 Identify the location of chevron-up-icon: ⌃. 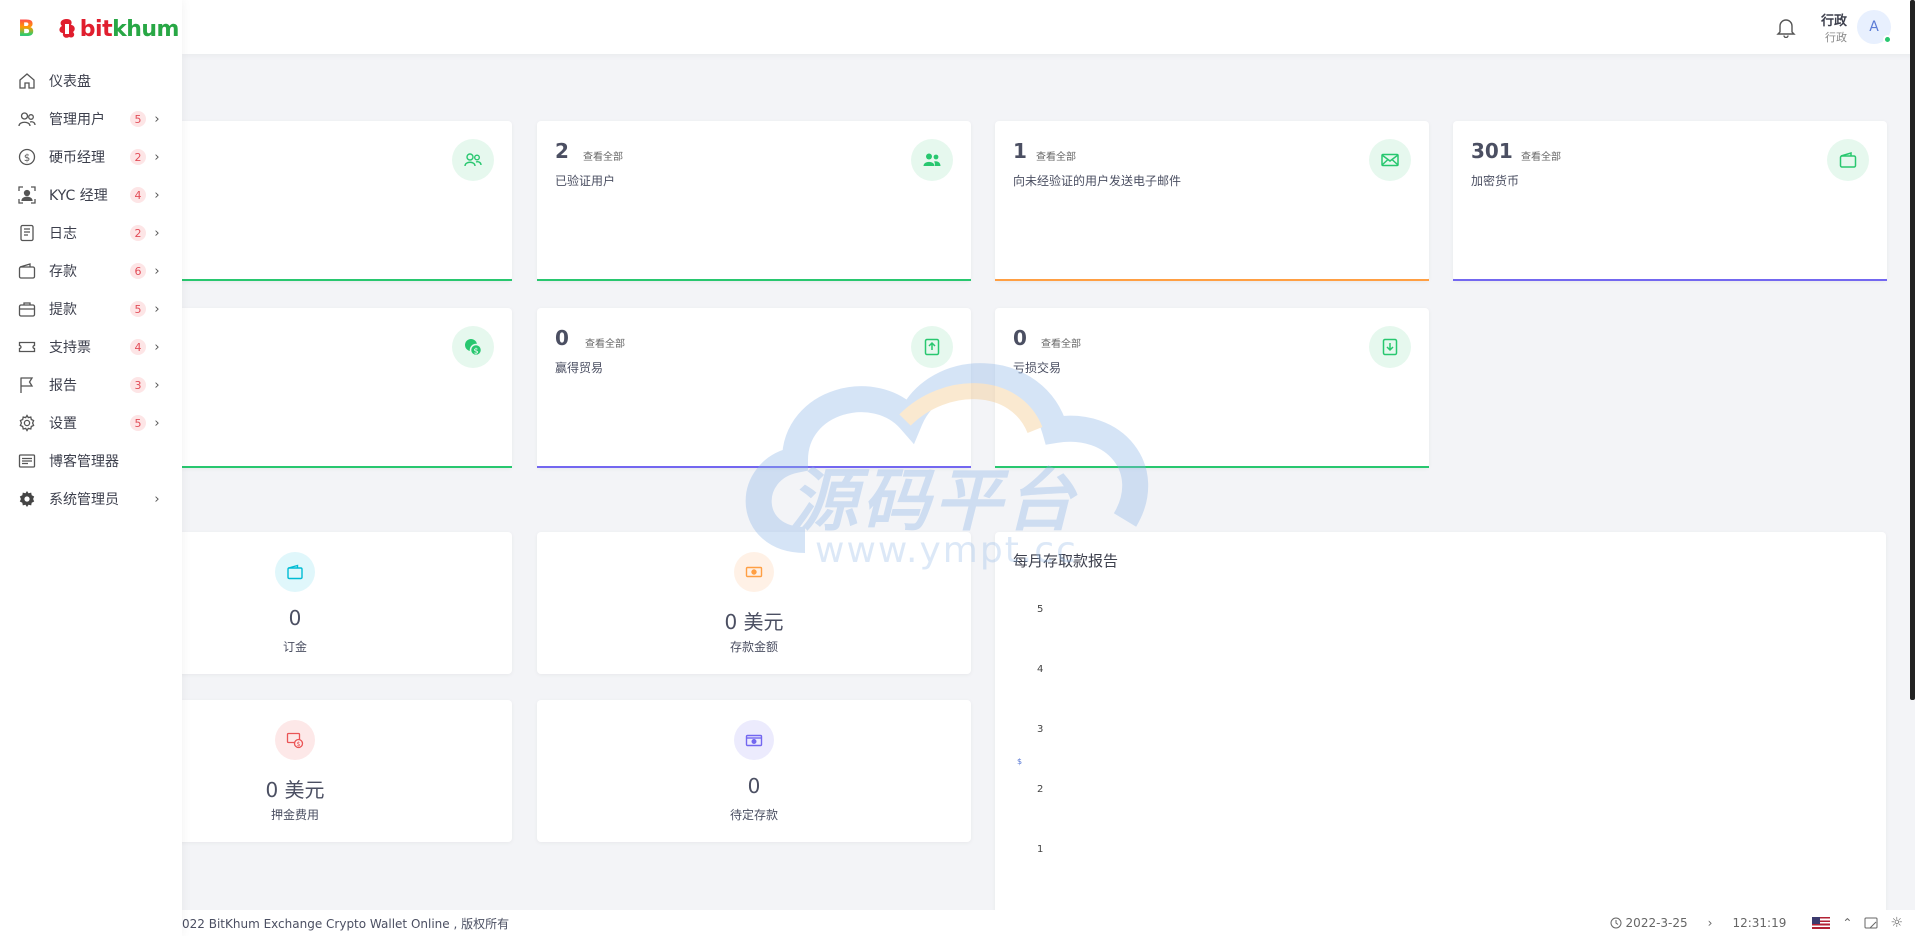
(1847, 923).